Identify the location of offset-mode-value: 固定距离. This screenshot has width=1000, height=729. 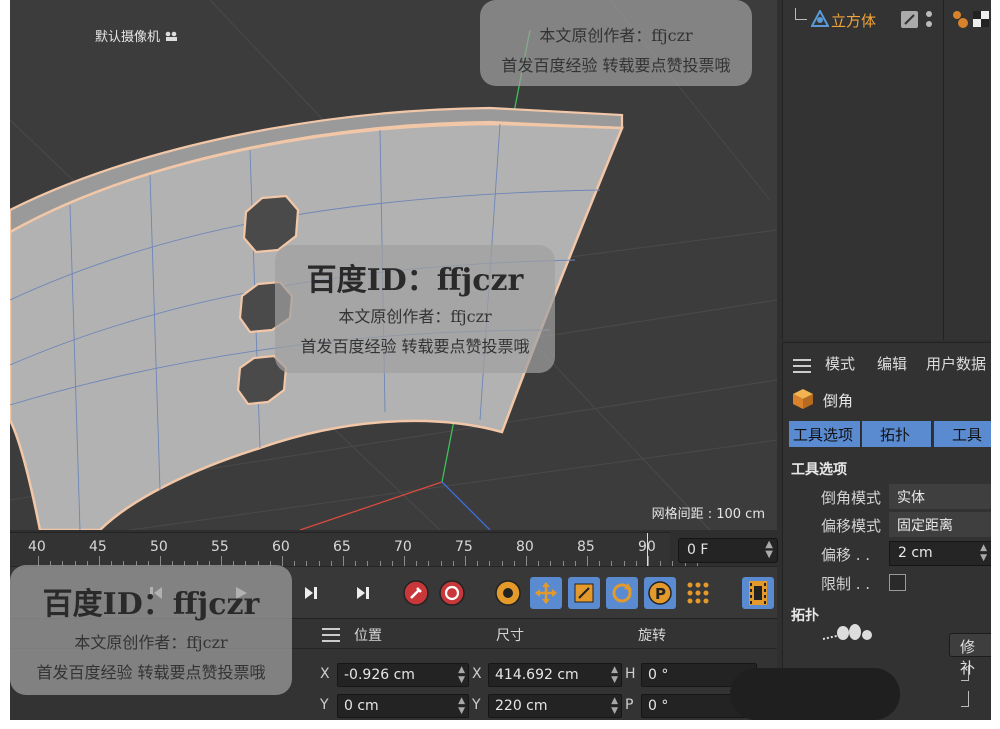
(925, 526).